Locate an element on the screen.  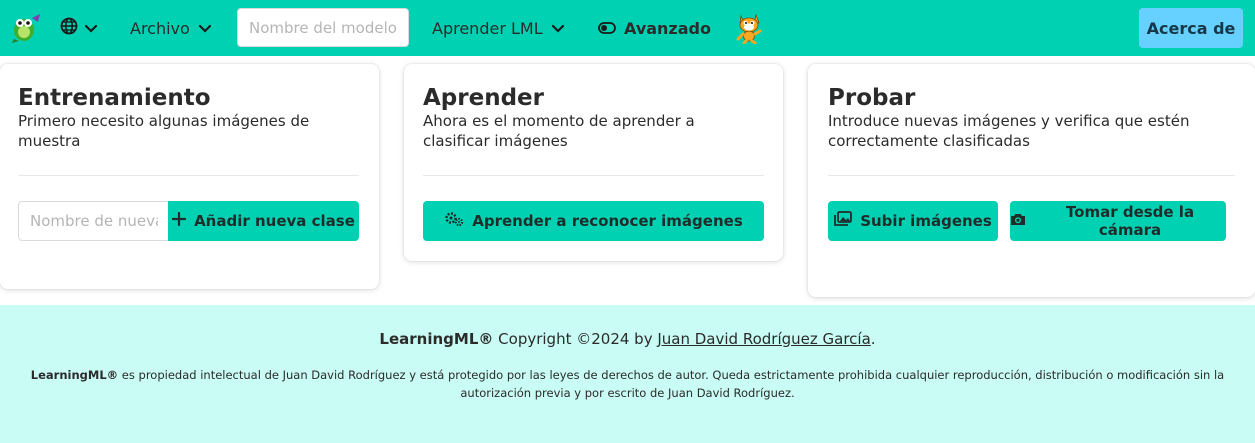
menu-aprender-lml: Aprender LML is located at coordinates (498, 28).